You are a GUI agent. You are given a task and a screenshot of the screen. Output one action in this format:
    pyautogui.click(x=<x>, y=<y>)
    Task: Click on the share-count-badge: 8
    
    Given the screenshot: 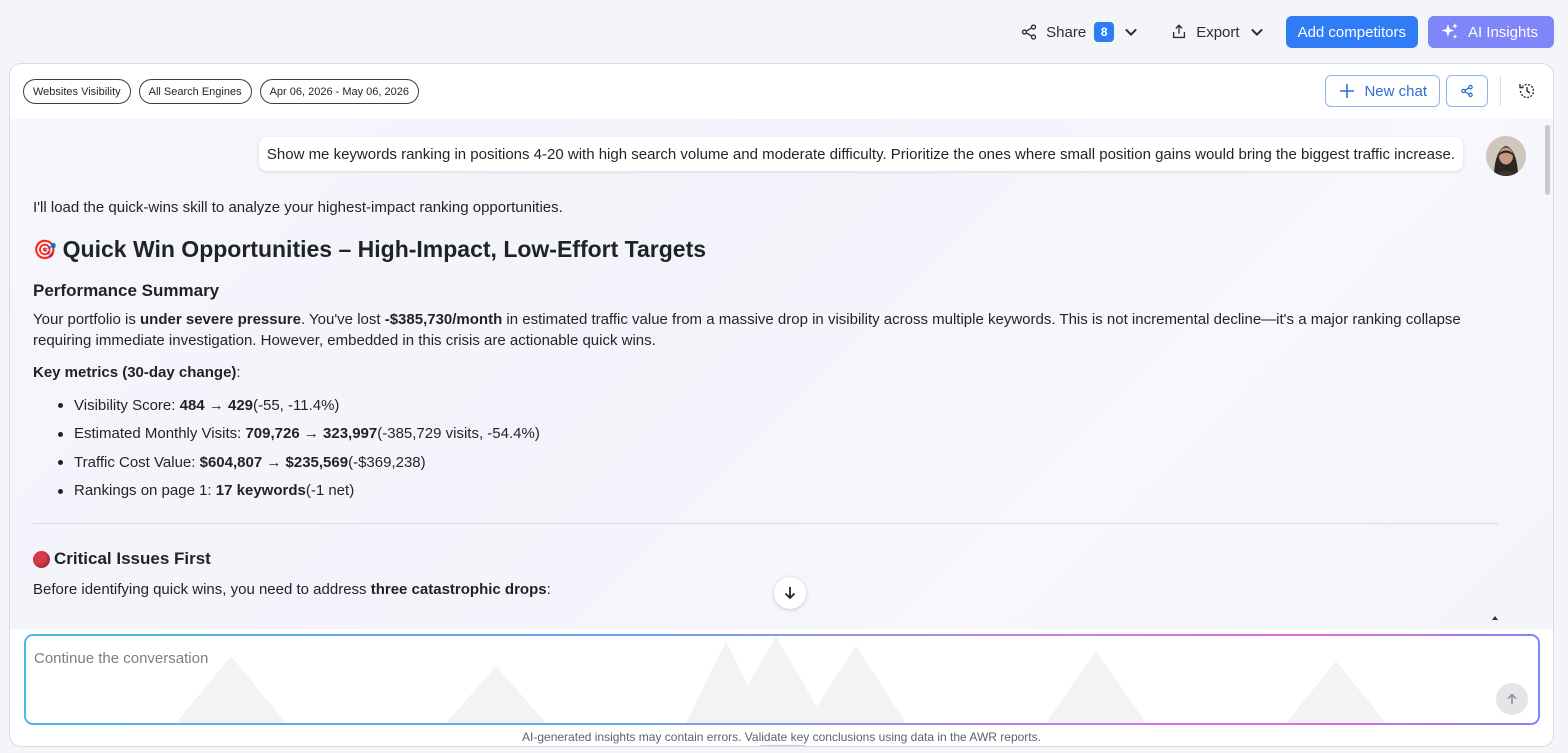 What is the action you would take?
    pyautogui.click(x=1104, y=32)
    